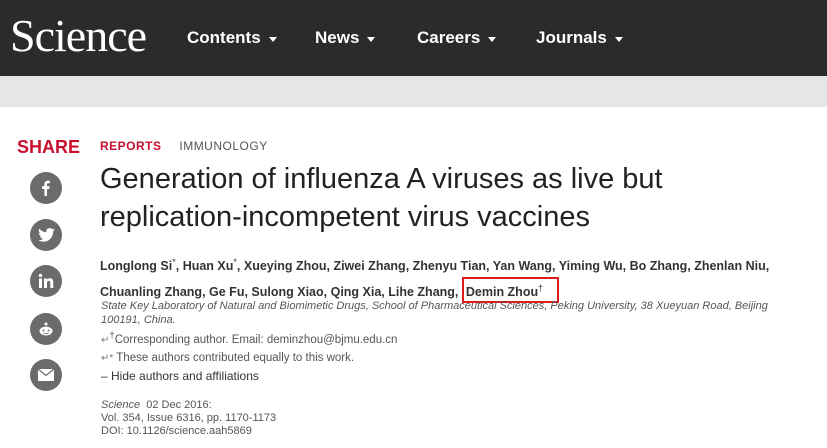  What do you see at coordinates (208, 266) in the screenshot?
I see `author-link: Huan Xu` at bounding box center [208, 266].